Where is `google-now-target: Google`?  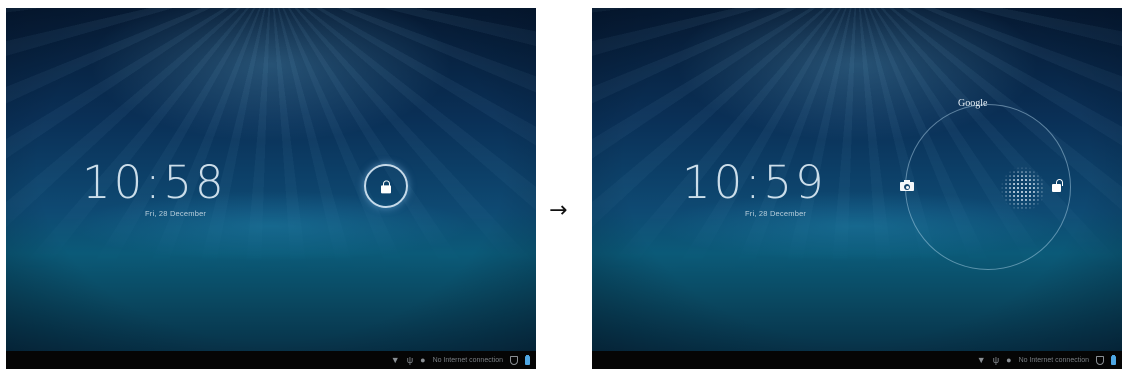
google-now-target: Google is located at coordinates (972, 103).